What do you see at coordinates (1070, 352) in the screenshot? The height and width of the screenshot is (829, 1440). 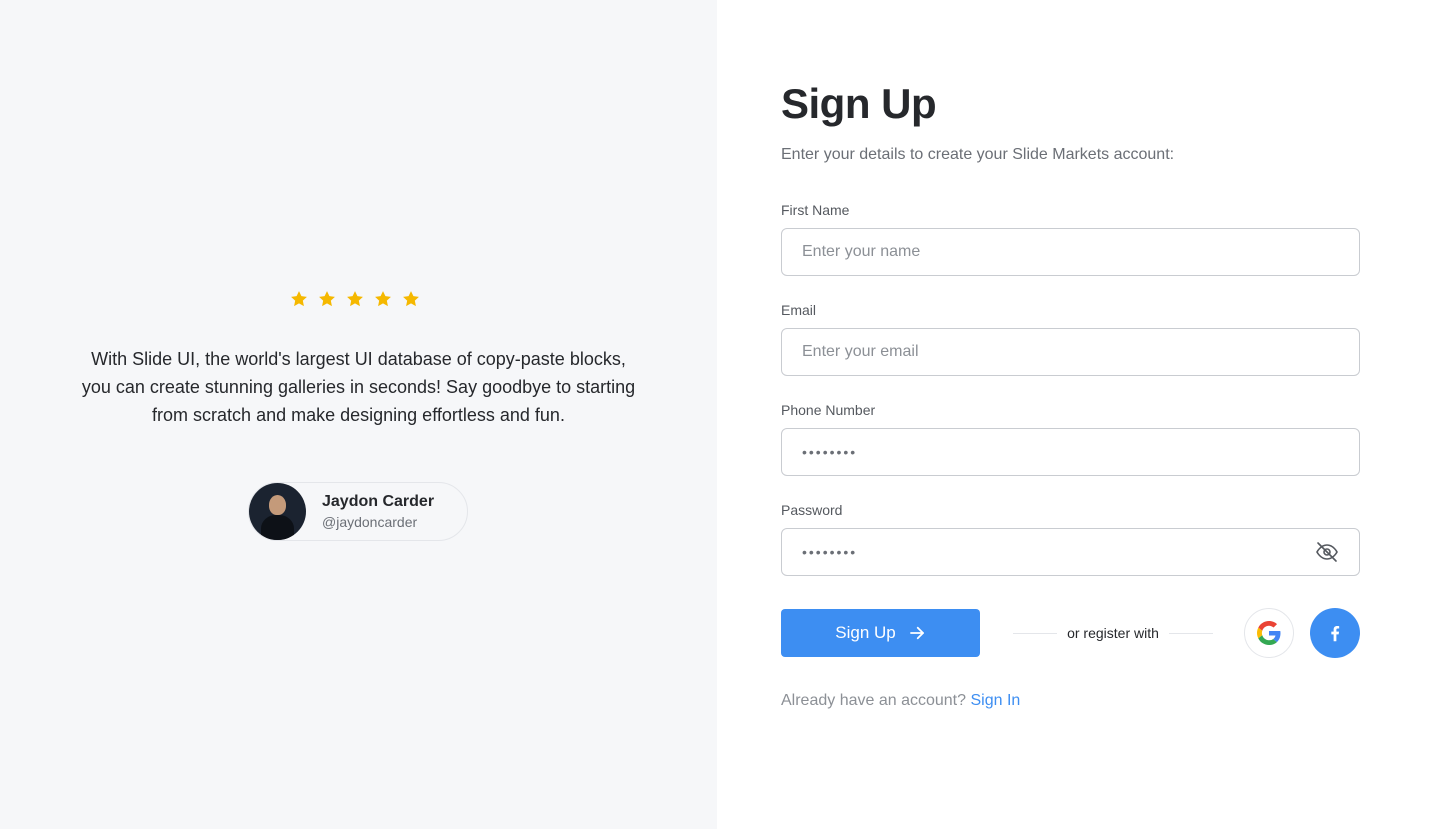 I see `email-input` at bounding box center [1070, 352].